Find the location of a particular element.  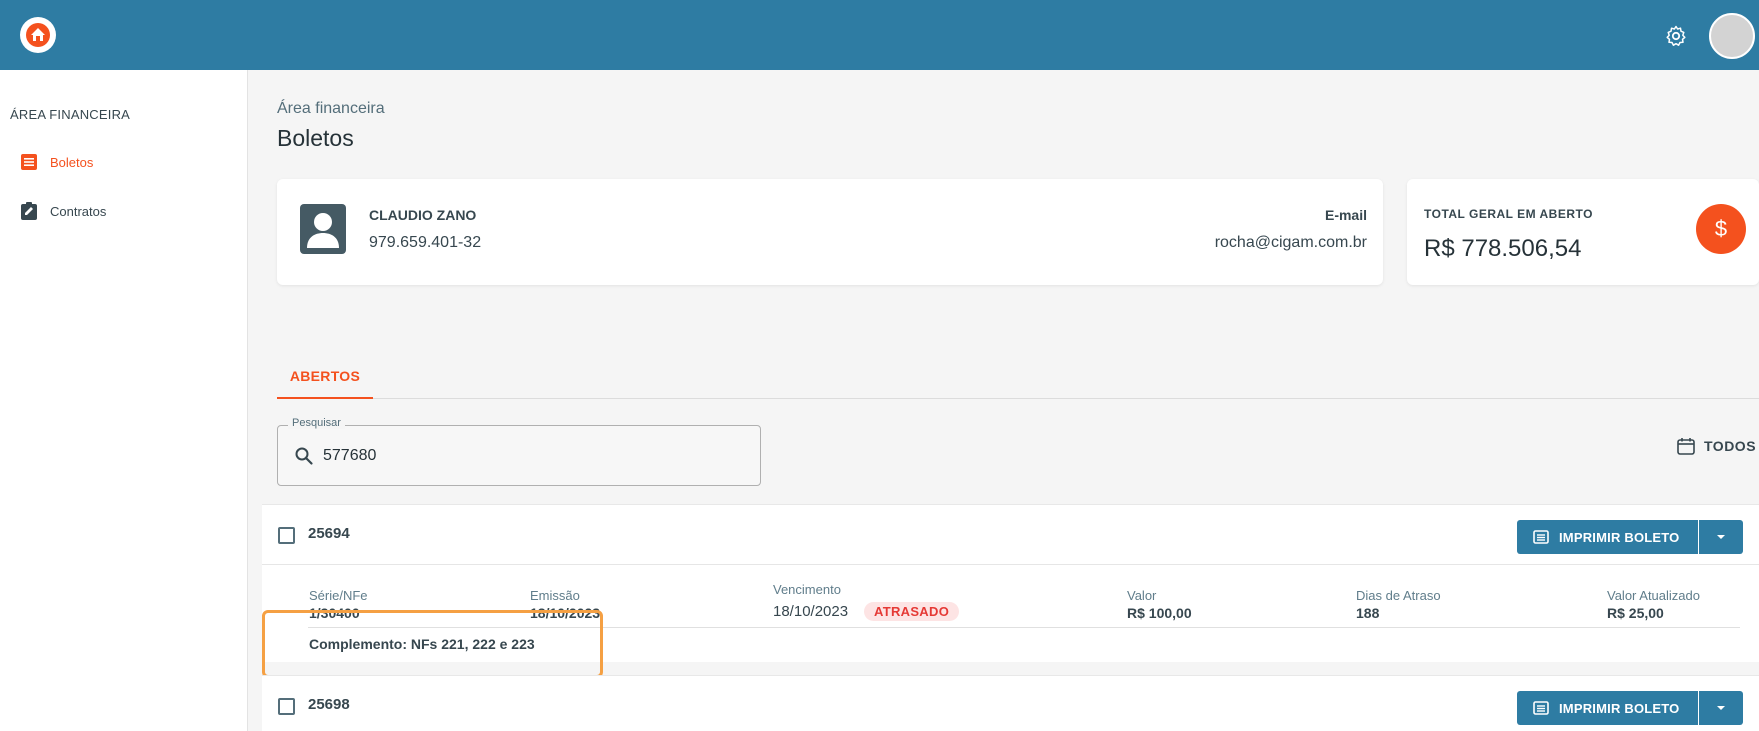

boleto-number: 25694 is located at coordinates (329, 533).